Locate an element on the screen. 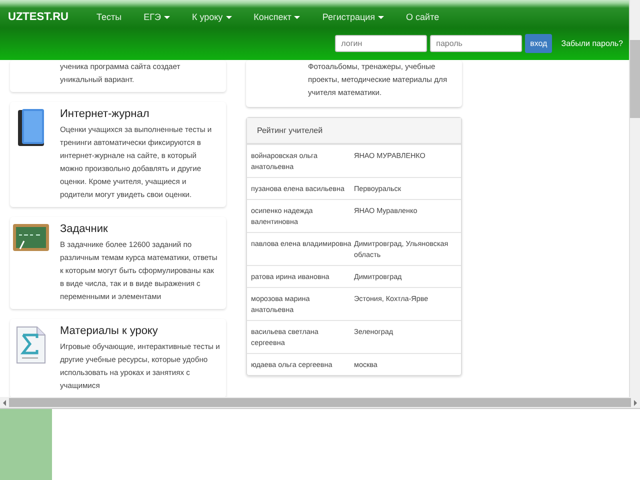  book-icon is located at coordinates (31, 128).